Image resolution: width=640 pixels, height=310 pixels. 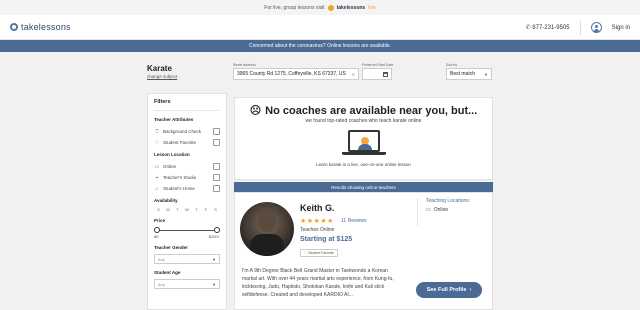 I want to click on filter-students-home: ⌂ Student's Home, so click(x=187, y=188).